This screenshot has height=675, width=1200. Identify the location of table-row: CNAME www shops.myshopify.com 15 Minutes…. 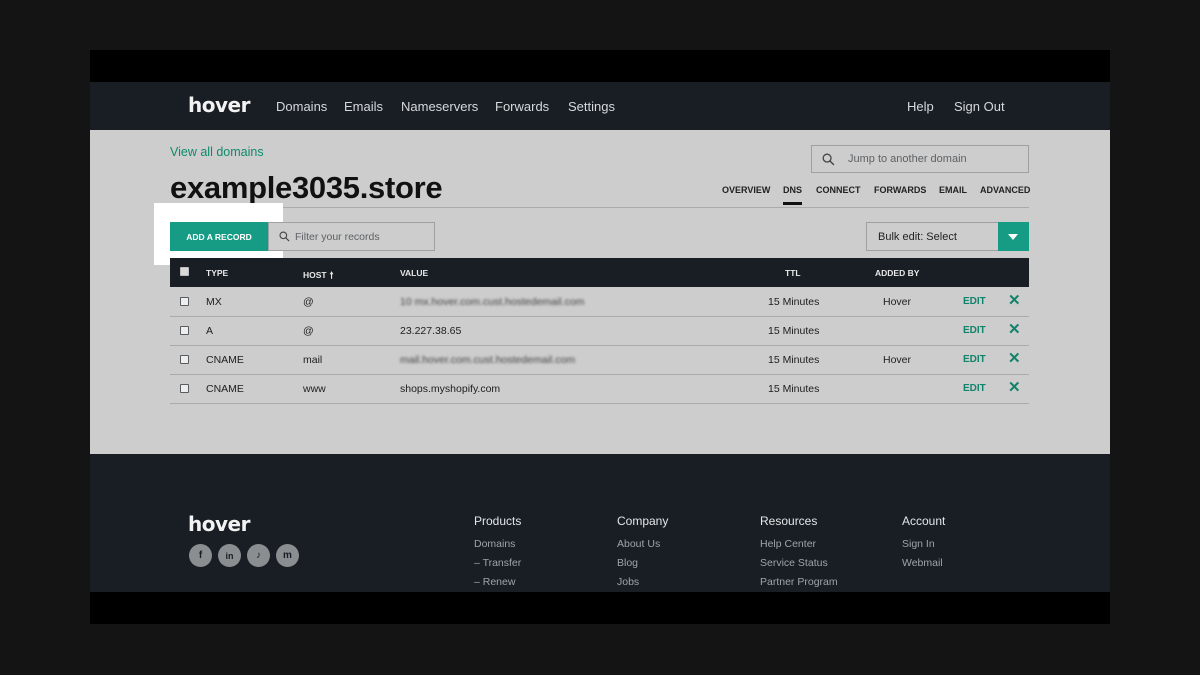
(599, 389).